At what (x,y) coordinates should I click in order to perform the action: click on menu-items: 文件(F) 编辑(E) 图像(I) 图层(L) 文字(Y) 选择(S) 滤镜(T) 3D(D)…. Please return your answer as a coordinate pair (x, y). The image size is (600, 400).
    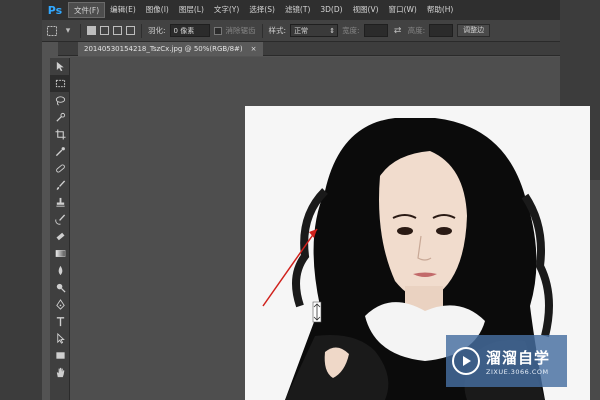
    Looking at the image, I should click on (263, 10).